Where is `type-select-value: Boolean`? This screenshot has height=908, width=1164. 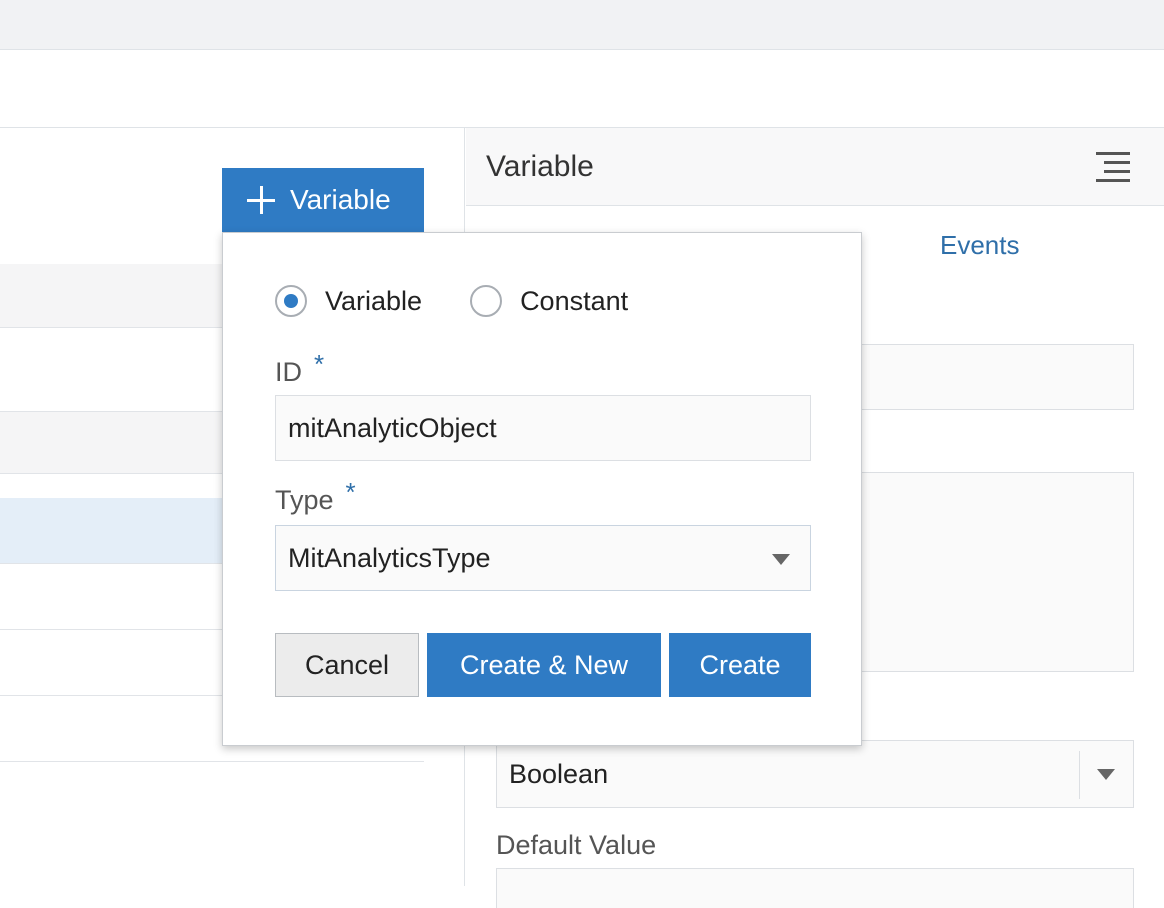
type-select-value: Boolean is located at coordinates (559, 774).